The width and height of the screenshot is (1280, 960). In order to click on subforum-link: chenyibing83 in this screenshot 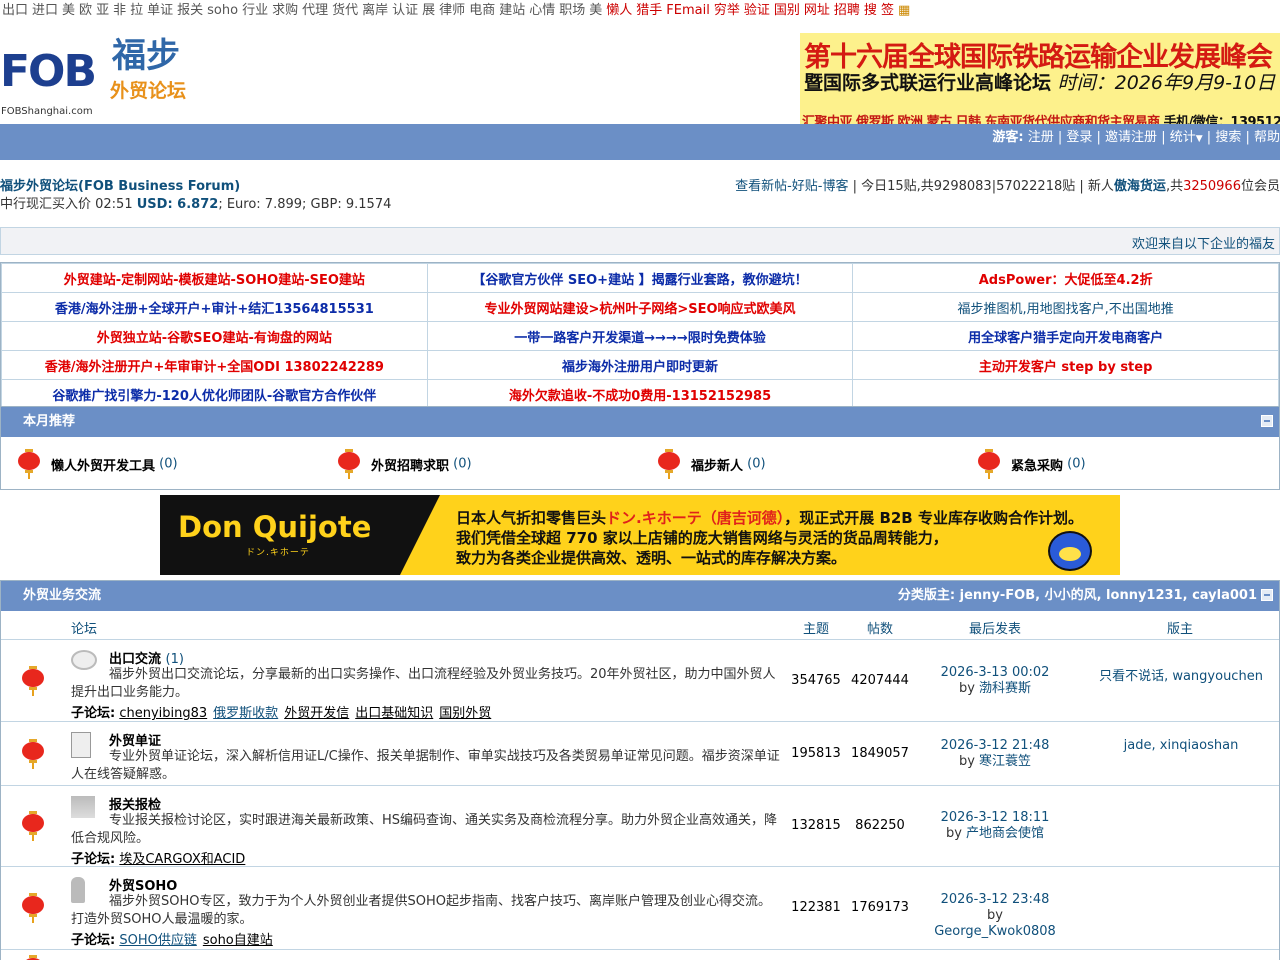, I will do `click(163, 713)`.